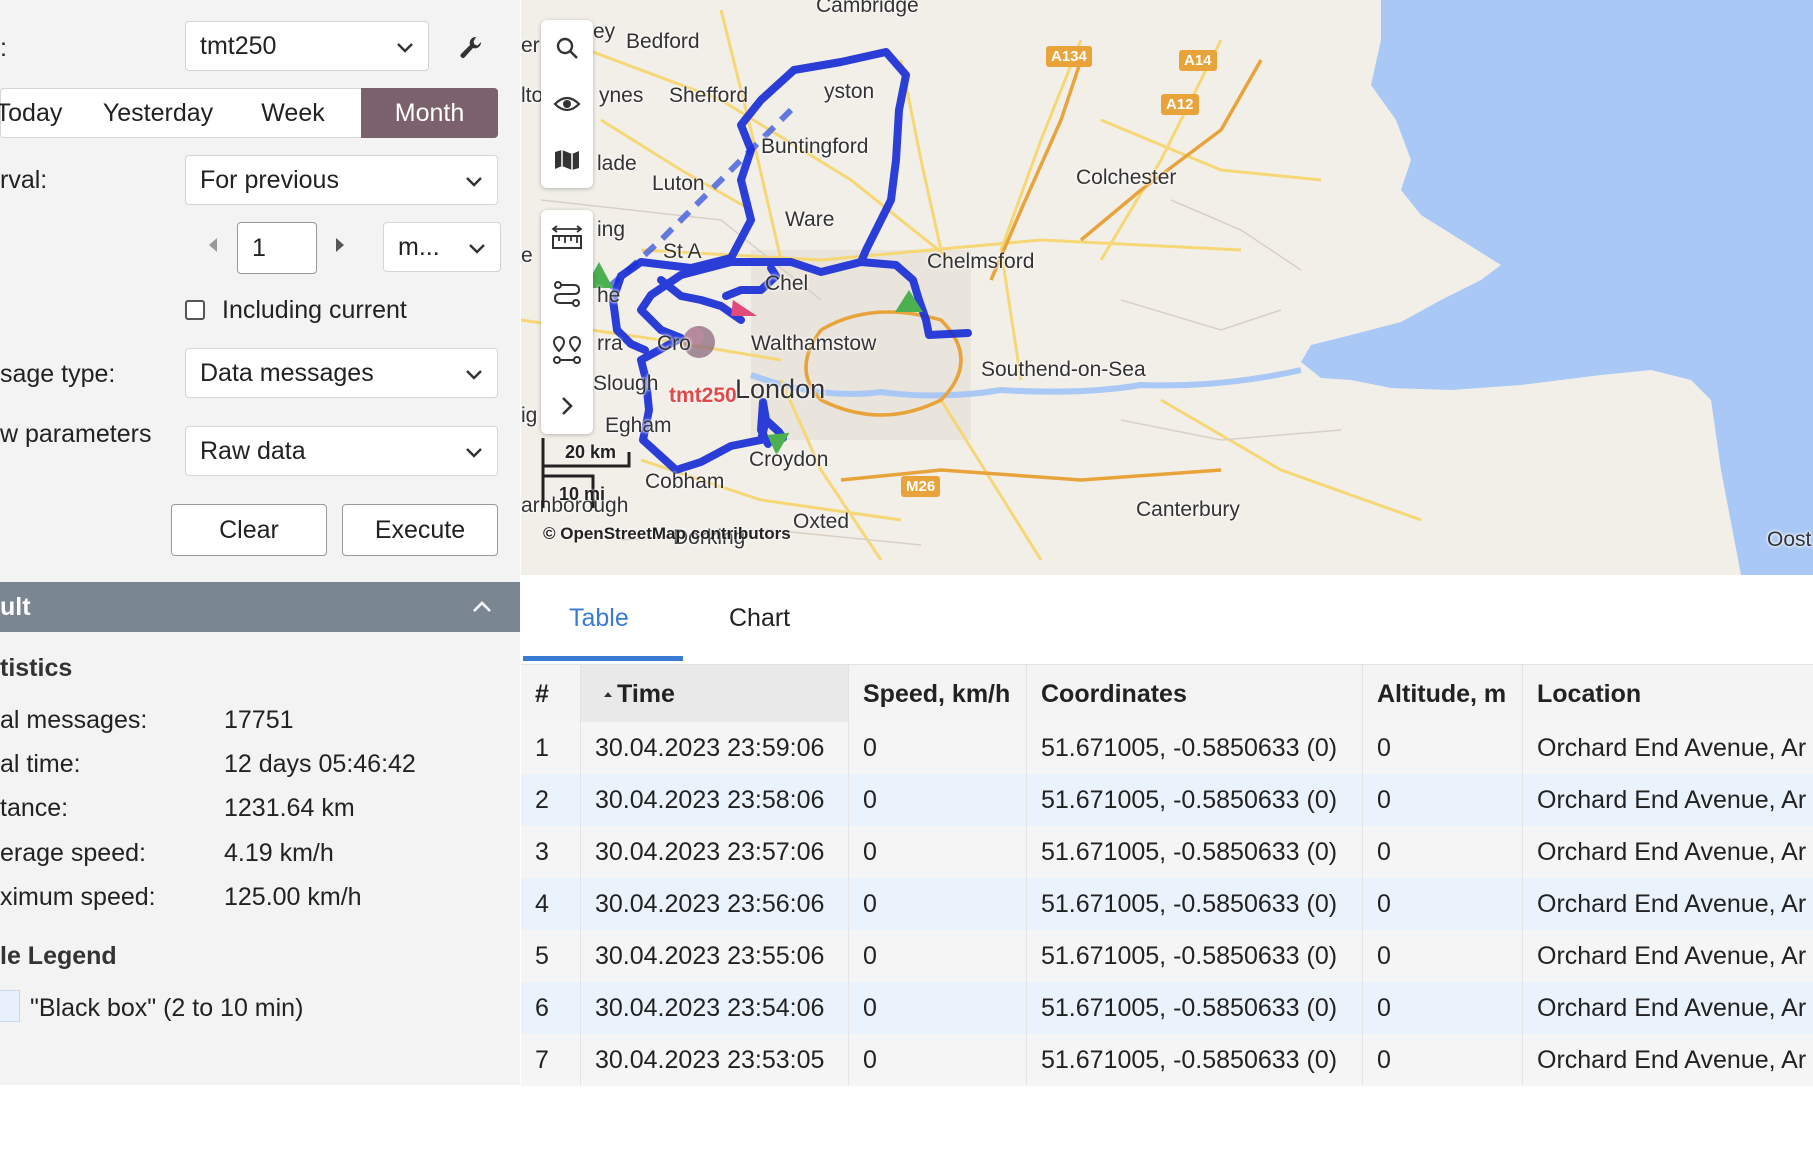 Image resolution: width=1813 pixels, height=1154 pixels. What do you see at coordinates (277, 248) in the screenshot?
I see `count-stepper: 1` at bounding box center [277, 248].